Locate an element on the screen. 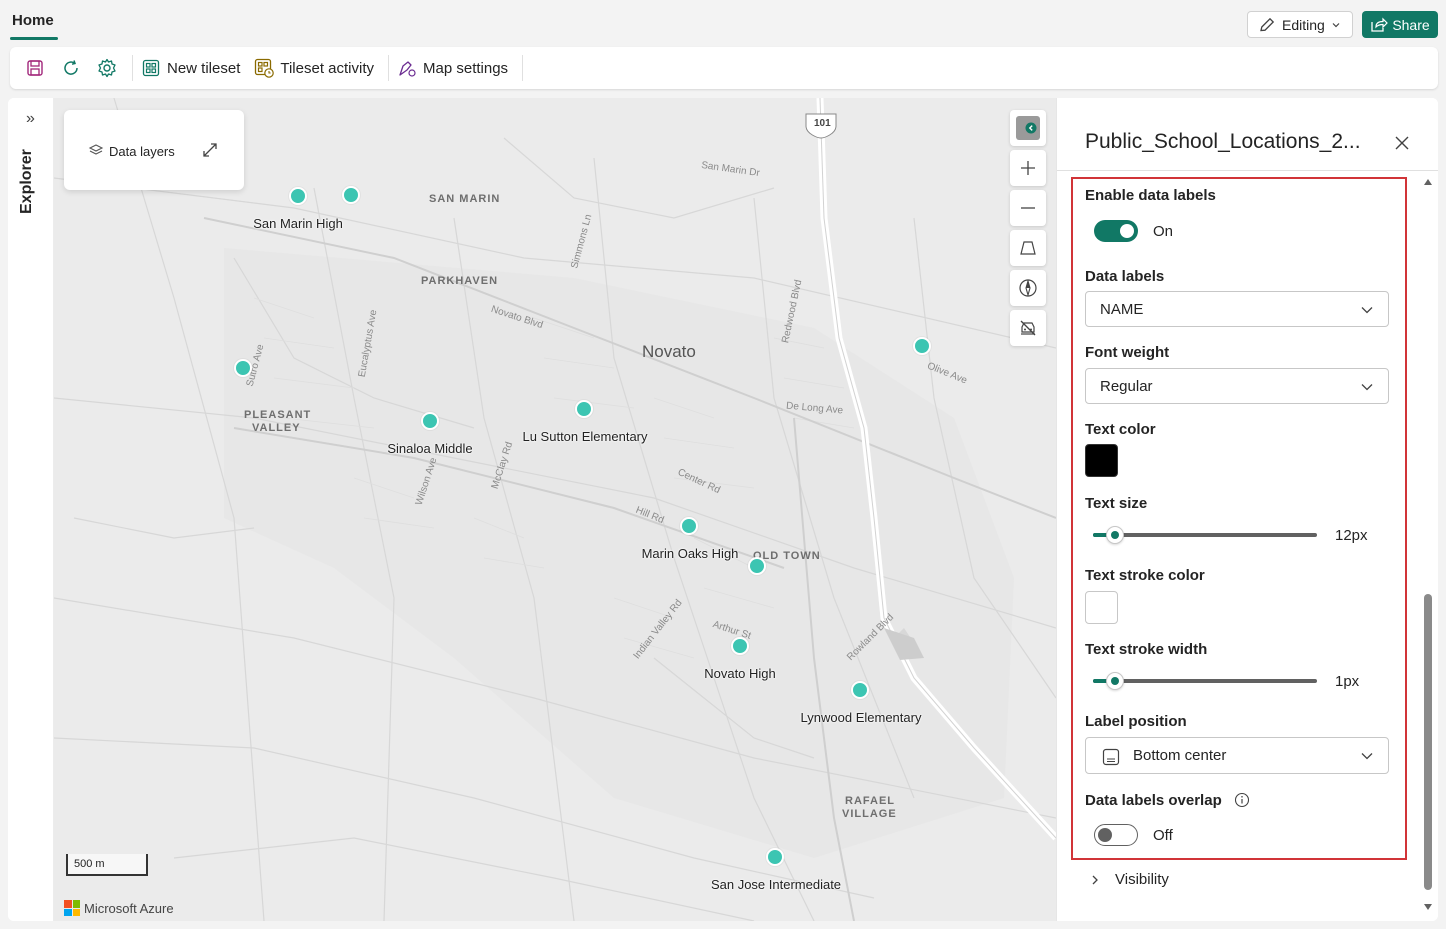 Image resolution: width=1446 pixels, height=929 pixels. attribution: Microsoft Azure is located at coordinates (119, 908).